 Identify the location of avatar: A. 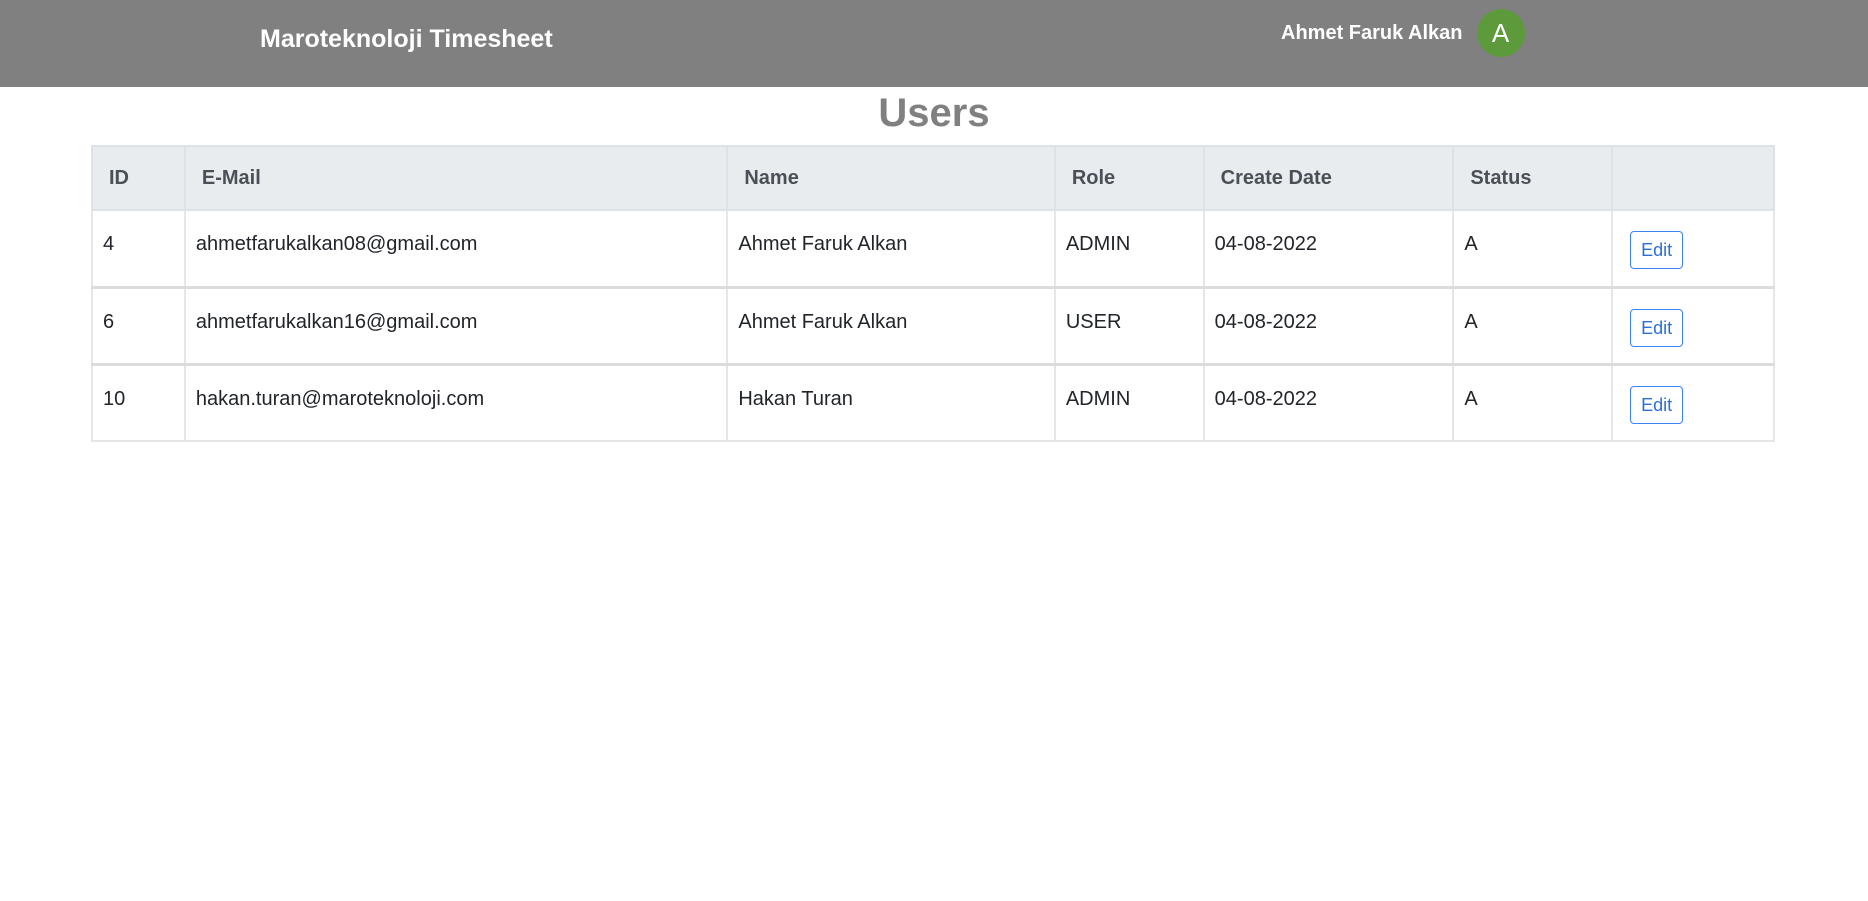
(1500, 33).